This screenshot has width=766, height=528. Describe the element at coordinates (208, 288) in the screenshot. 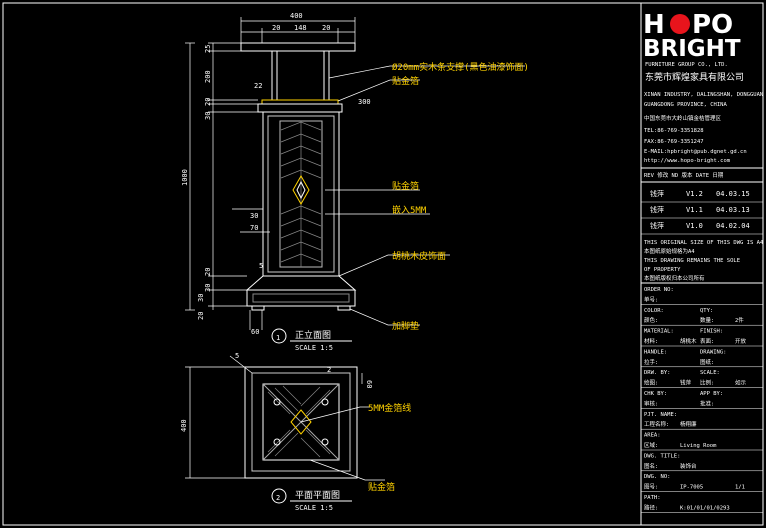

I see `dim-left-30b: 30` at that location.